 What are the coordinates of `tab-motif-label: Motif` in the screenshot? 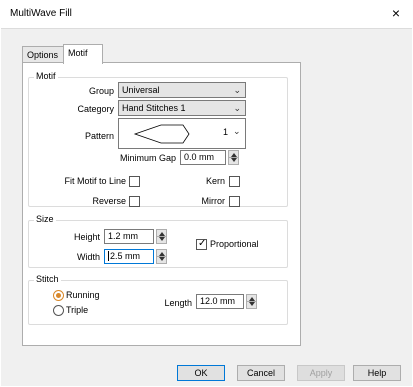 It's located at (78, 53).